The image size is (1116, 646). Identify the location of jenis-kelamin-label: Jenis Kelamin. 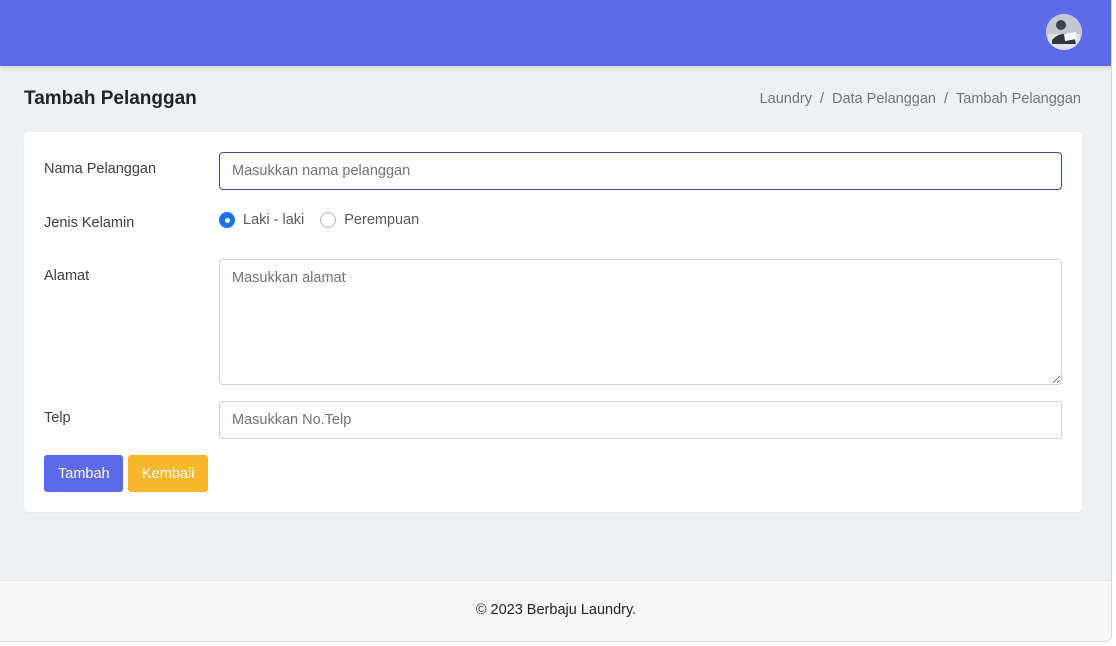
(89, 223).